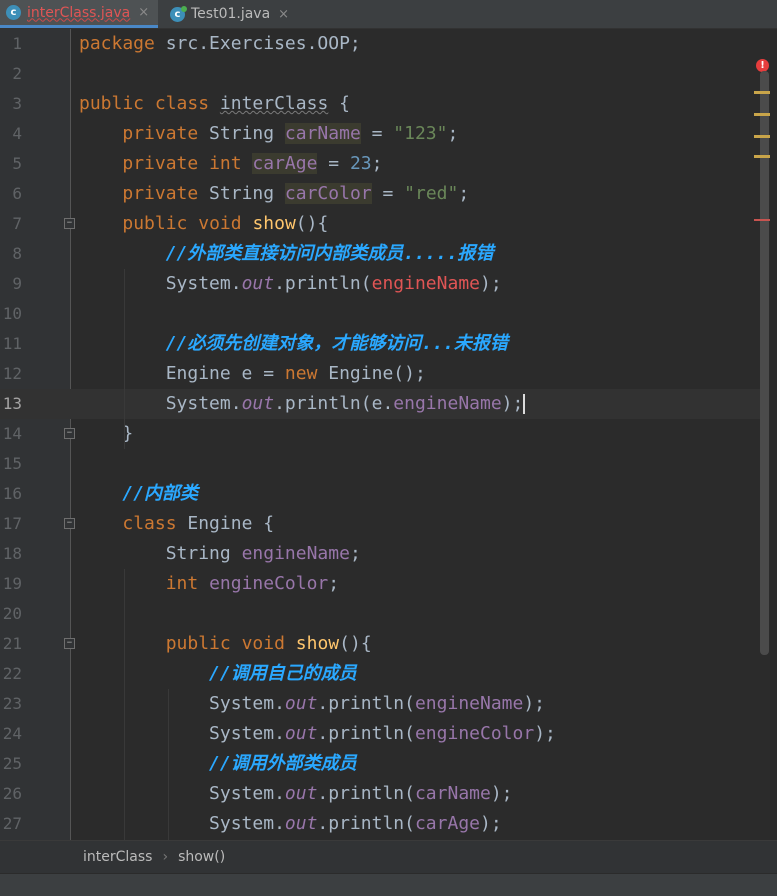  I want to click on line-number: 4, so click(17, 133).